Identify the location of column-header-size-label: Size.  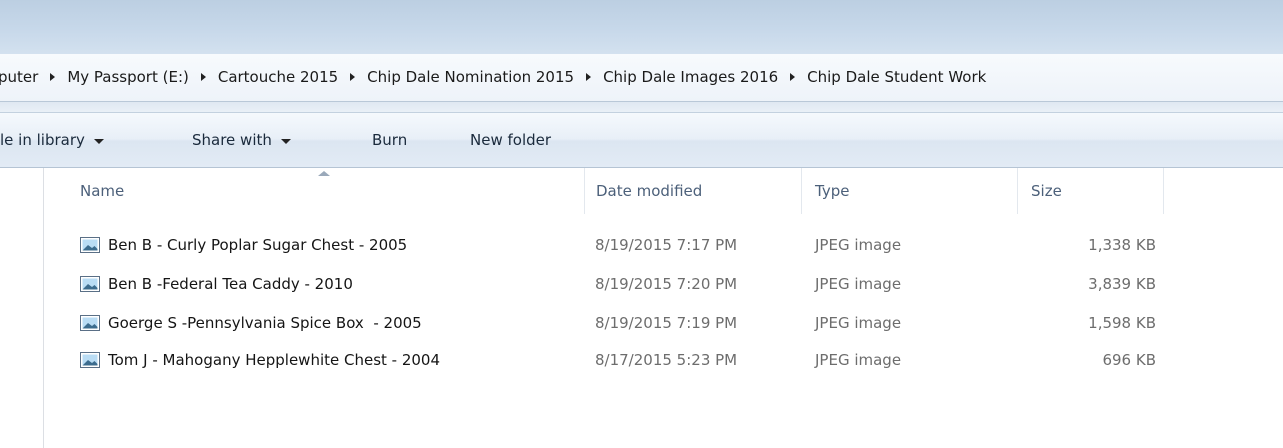
(1046, 191).